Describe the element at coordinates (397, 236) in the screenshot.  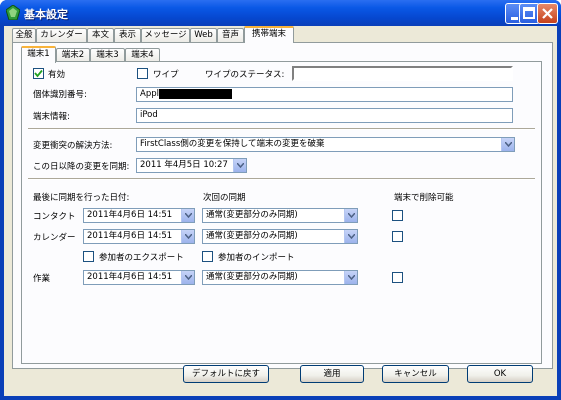
I see `calendar-deletable-checkbox` at that location.